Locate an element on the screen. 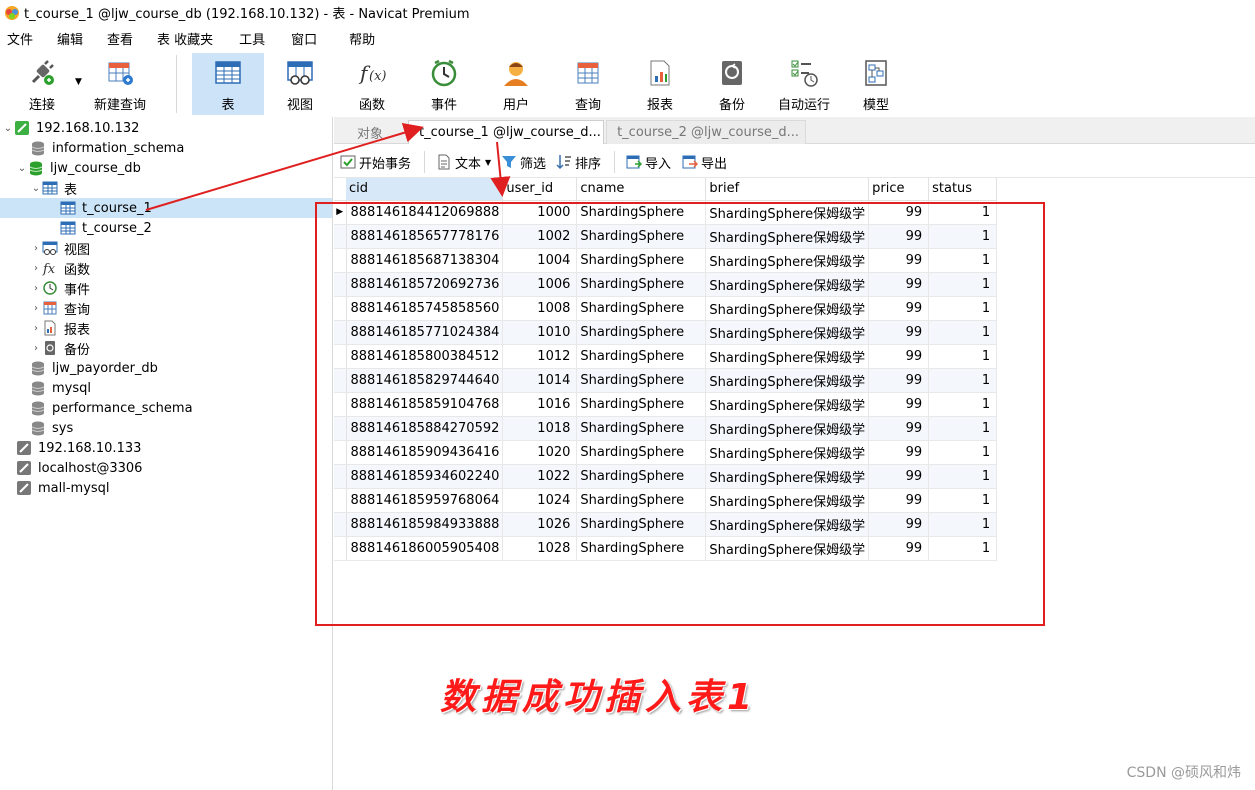  column-header-brief: brief is located at coordinates (787, 189).